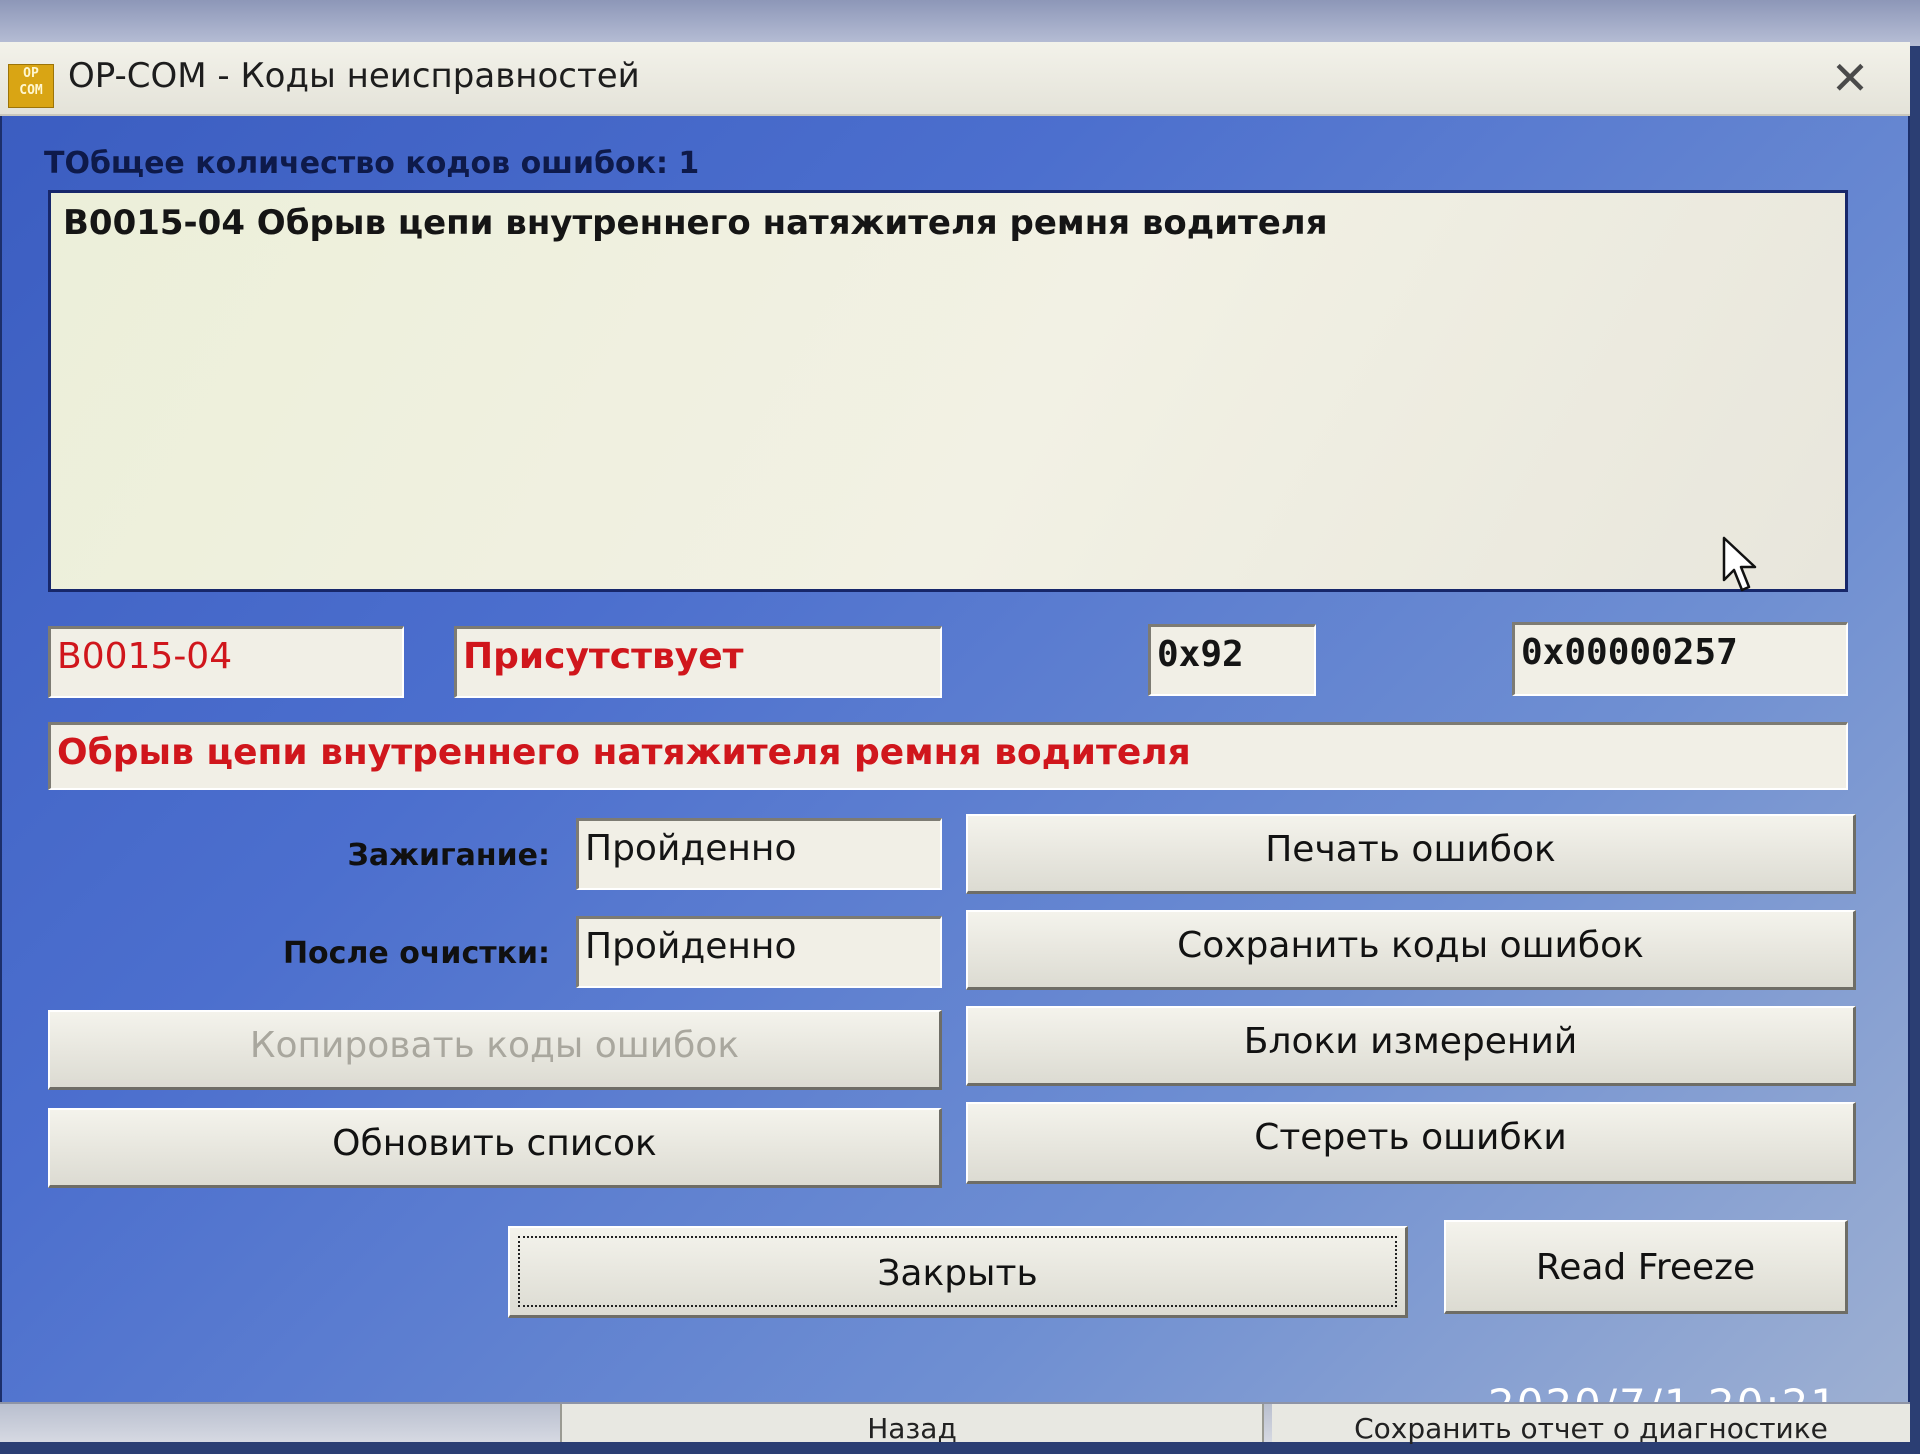  I want to click on status-field: Присутствует, so click(698, 662).